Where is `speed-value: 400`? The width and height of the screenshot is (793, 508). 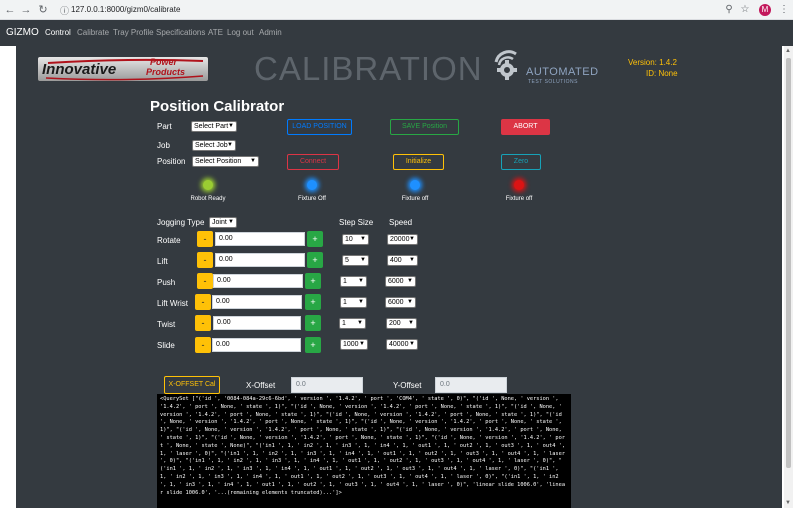
speed-value: 400 is located at coordinates (396, 260).